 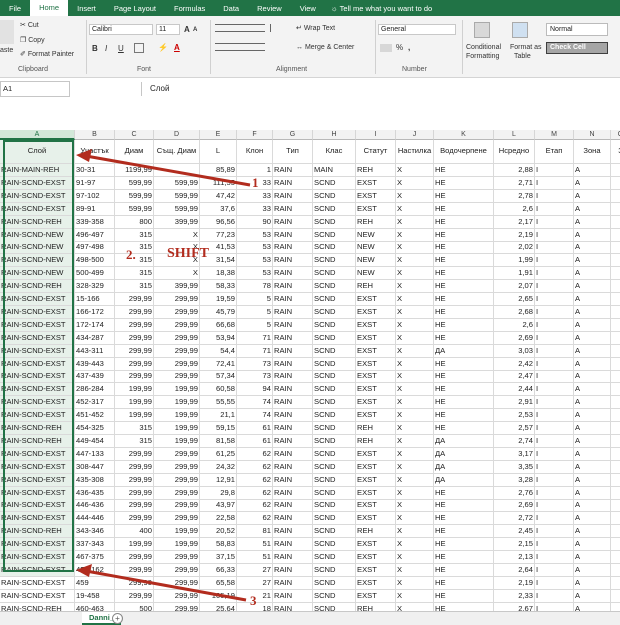 I want to click on conditional-formatting-label: Conditional, so click(x=483, y=47).